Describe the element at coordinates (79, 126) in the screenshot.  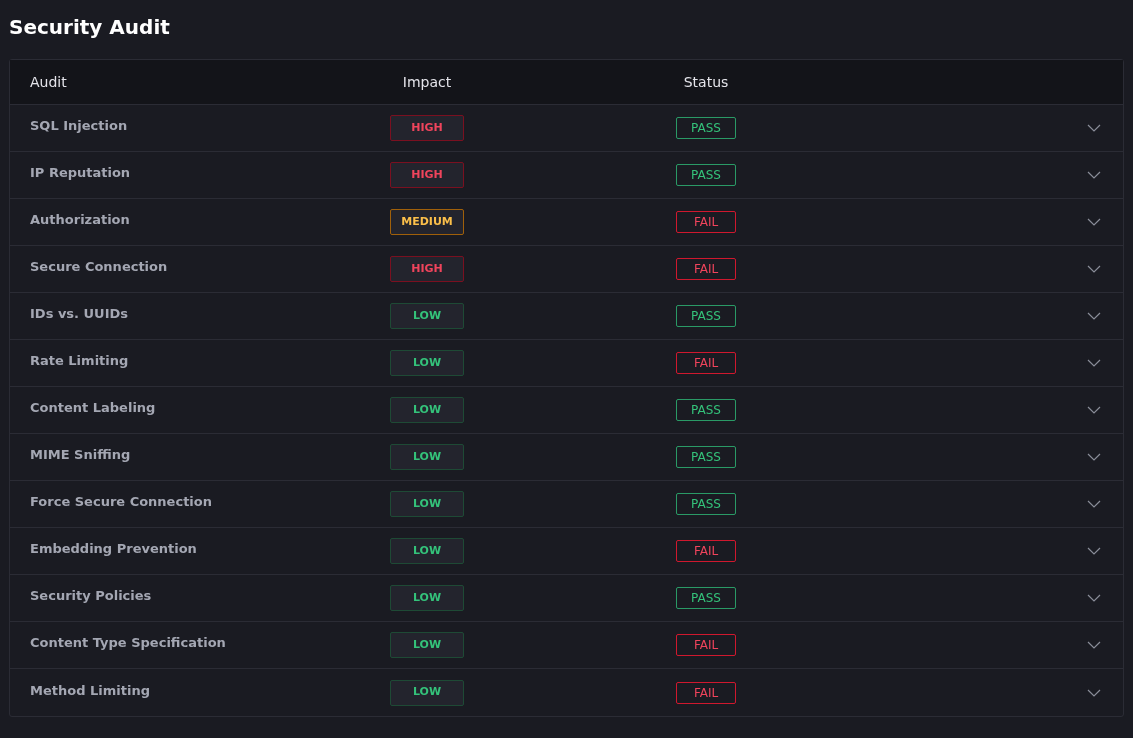
I see `audit-name: SQL Injection` at that location.